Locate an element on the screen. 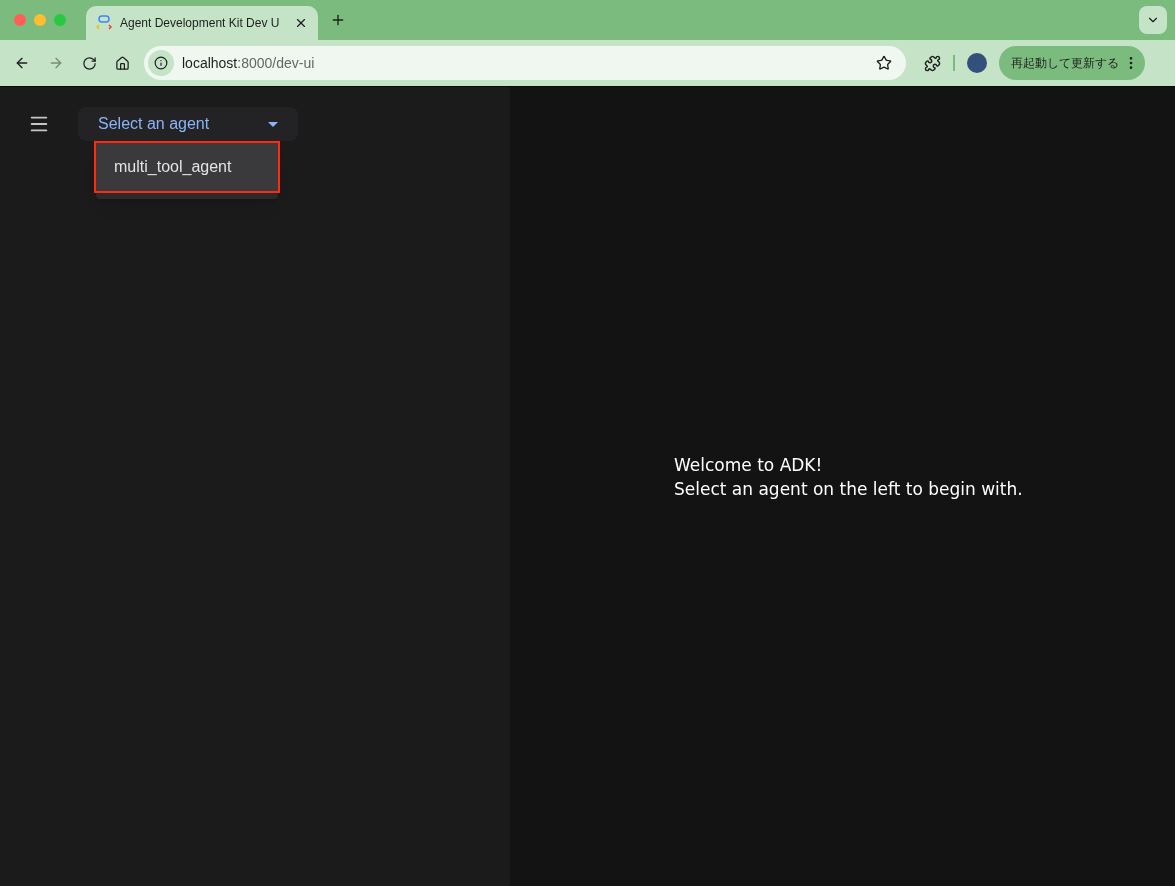 The height and width of the screenshot is (886, 1175). agent-select: Select an agent is located at coordinates (188, 124).